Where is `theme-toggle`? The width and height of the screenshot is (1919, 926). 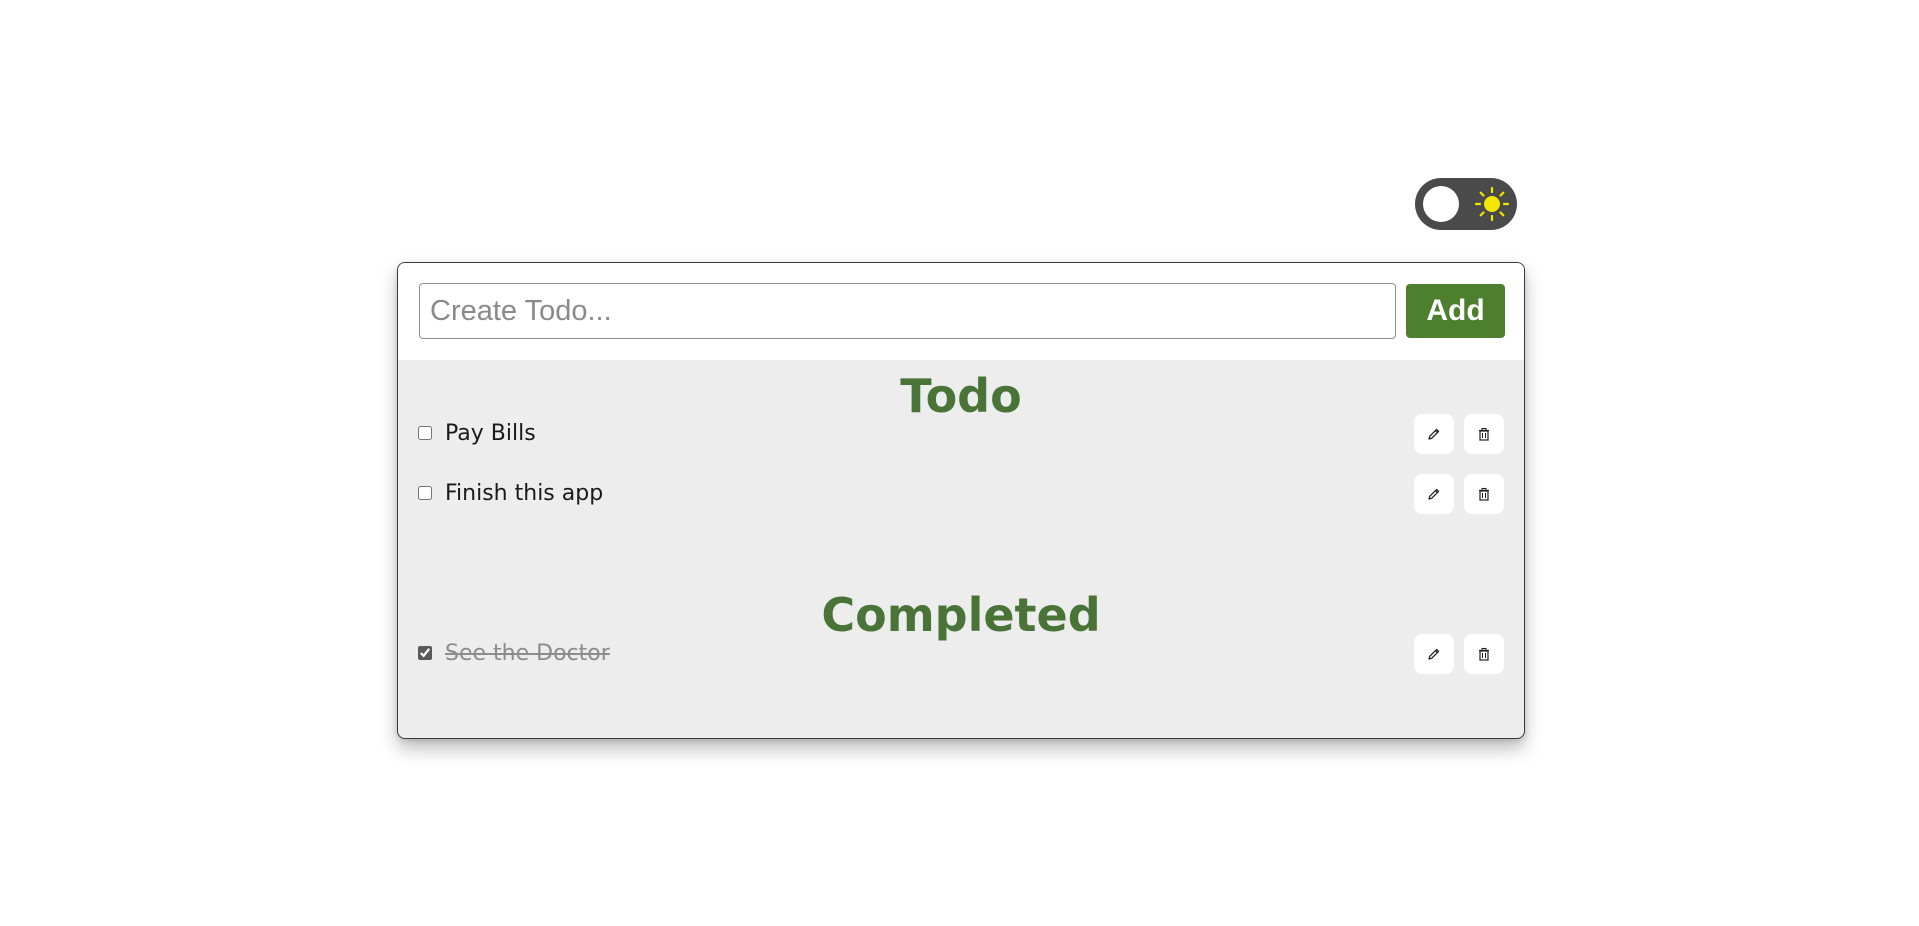
theme-toggle is located at coordinates (1466, 204).